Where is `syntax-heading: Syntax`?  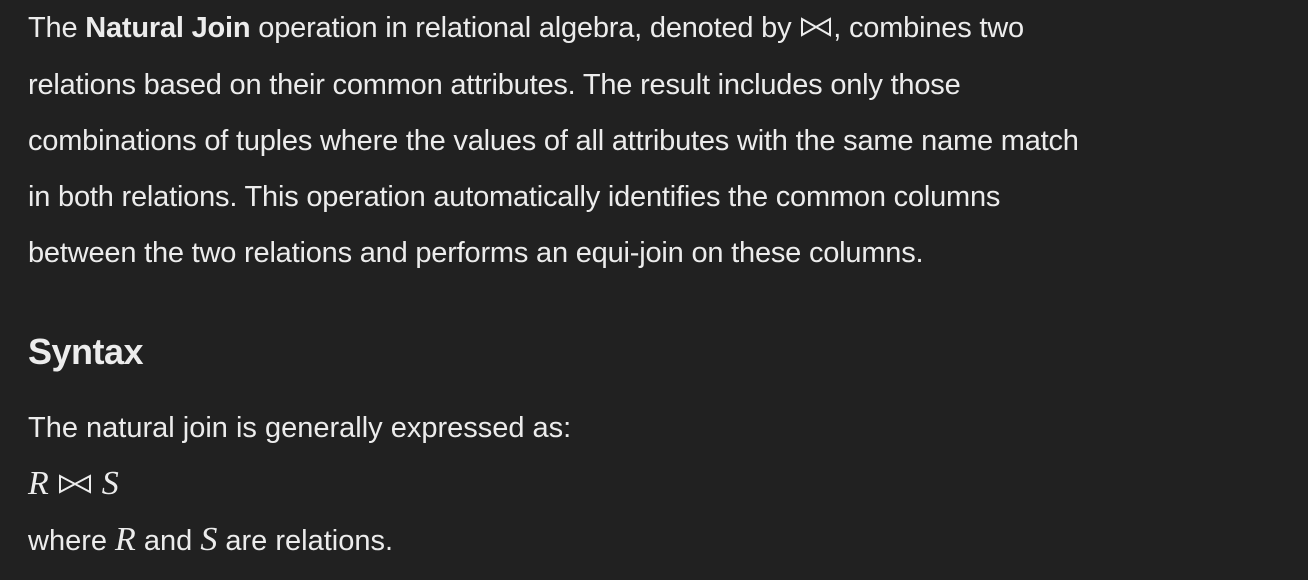 syntax-heading: Syntax is located at coordinates (86, 351).